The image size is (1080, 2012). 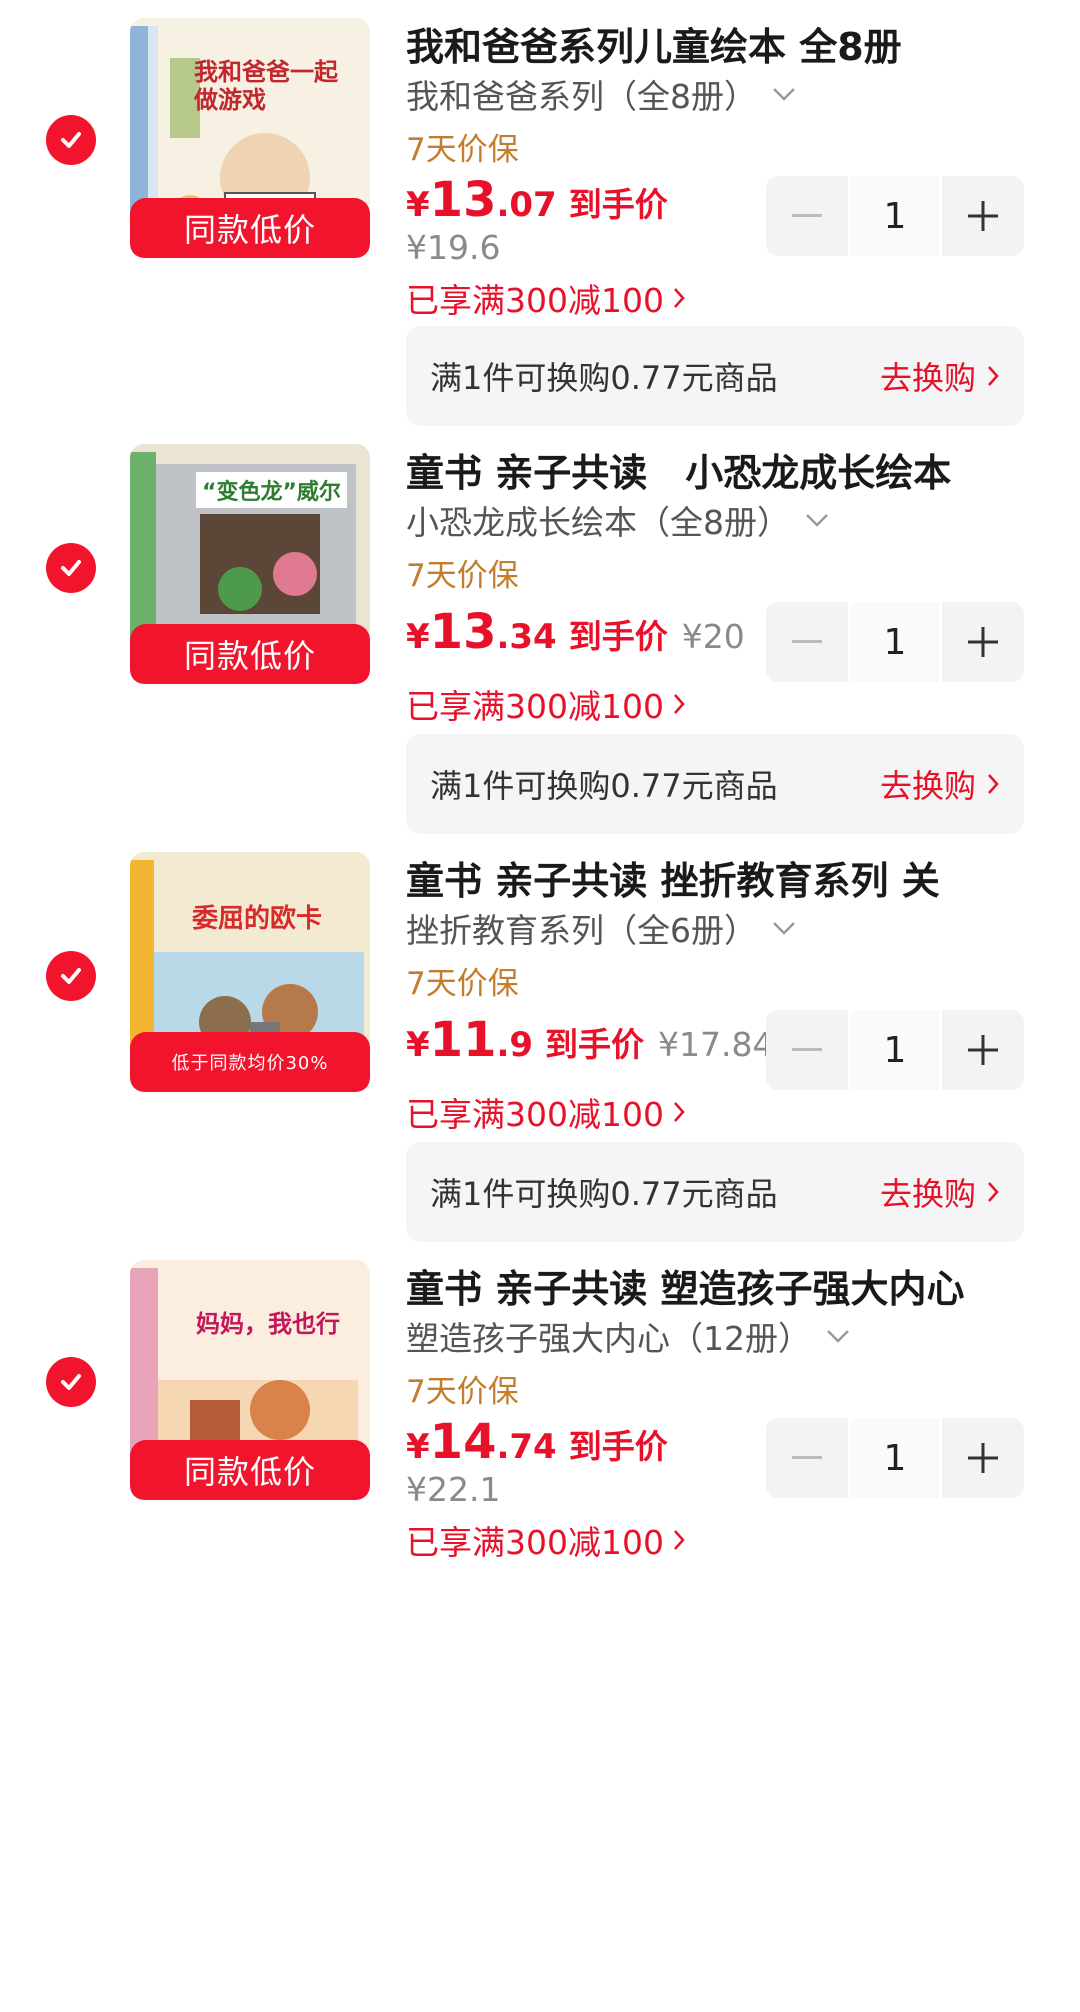 I want to click on cover-title: 妈妈，我也行, so click(x=268, y=1324).